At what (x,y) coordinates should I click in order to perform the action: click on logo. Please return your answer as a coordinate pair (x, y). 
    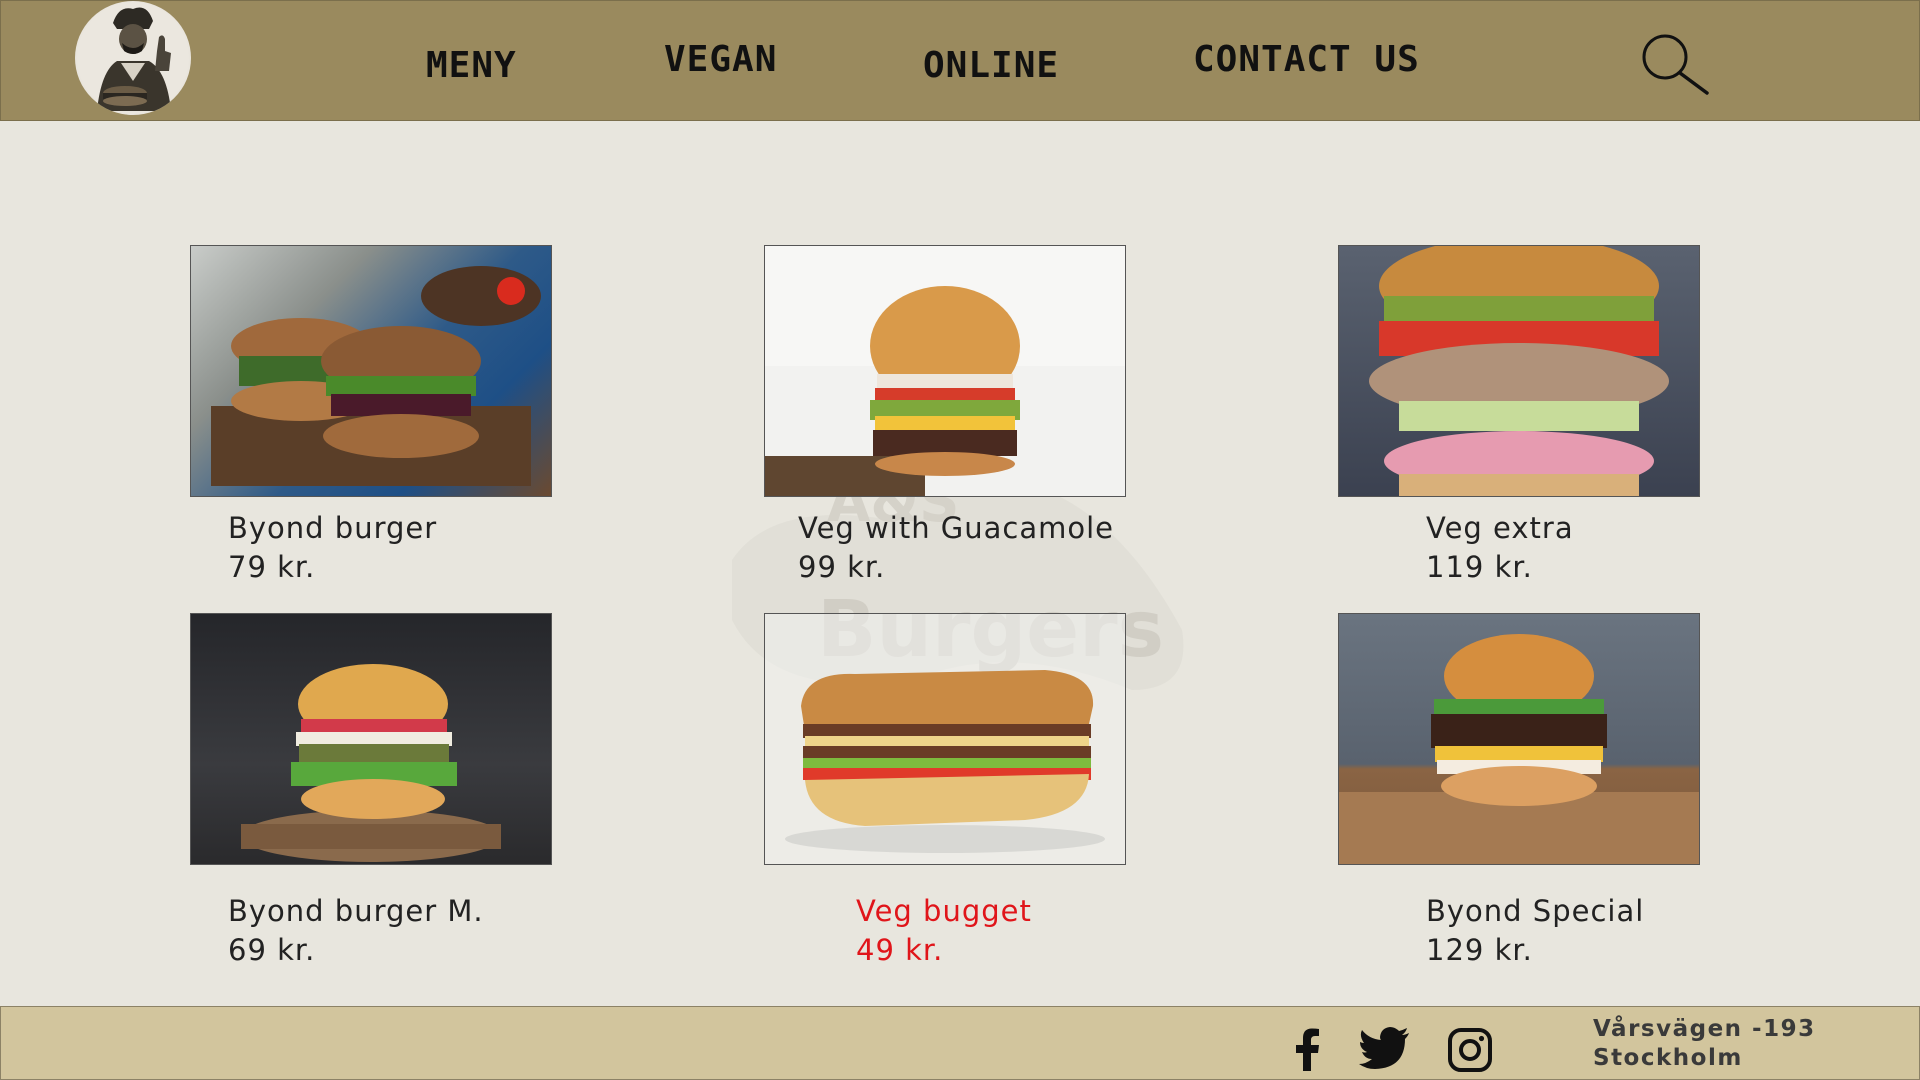
    Looking at the image, I should click on (133, 58).